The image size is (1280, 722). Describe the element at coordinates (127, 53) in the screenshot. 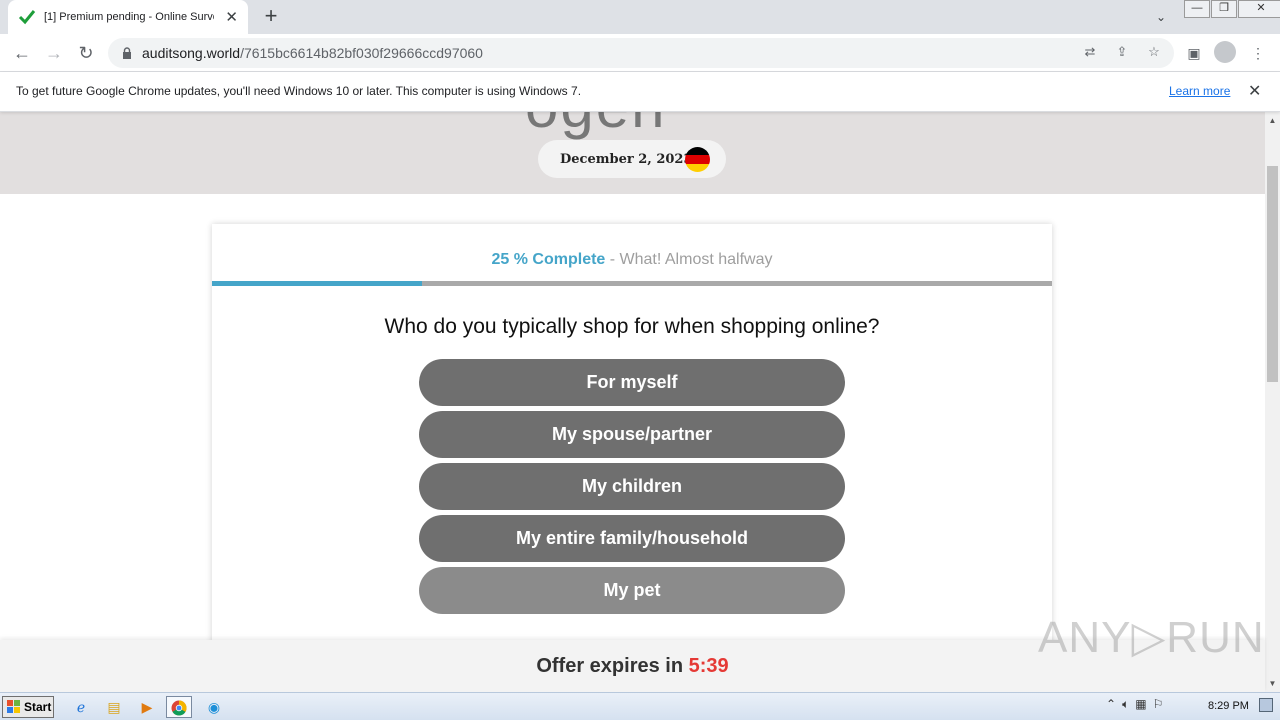

I see `lock-icon` at that location.